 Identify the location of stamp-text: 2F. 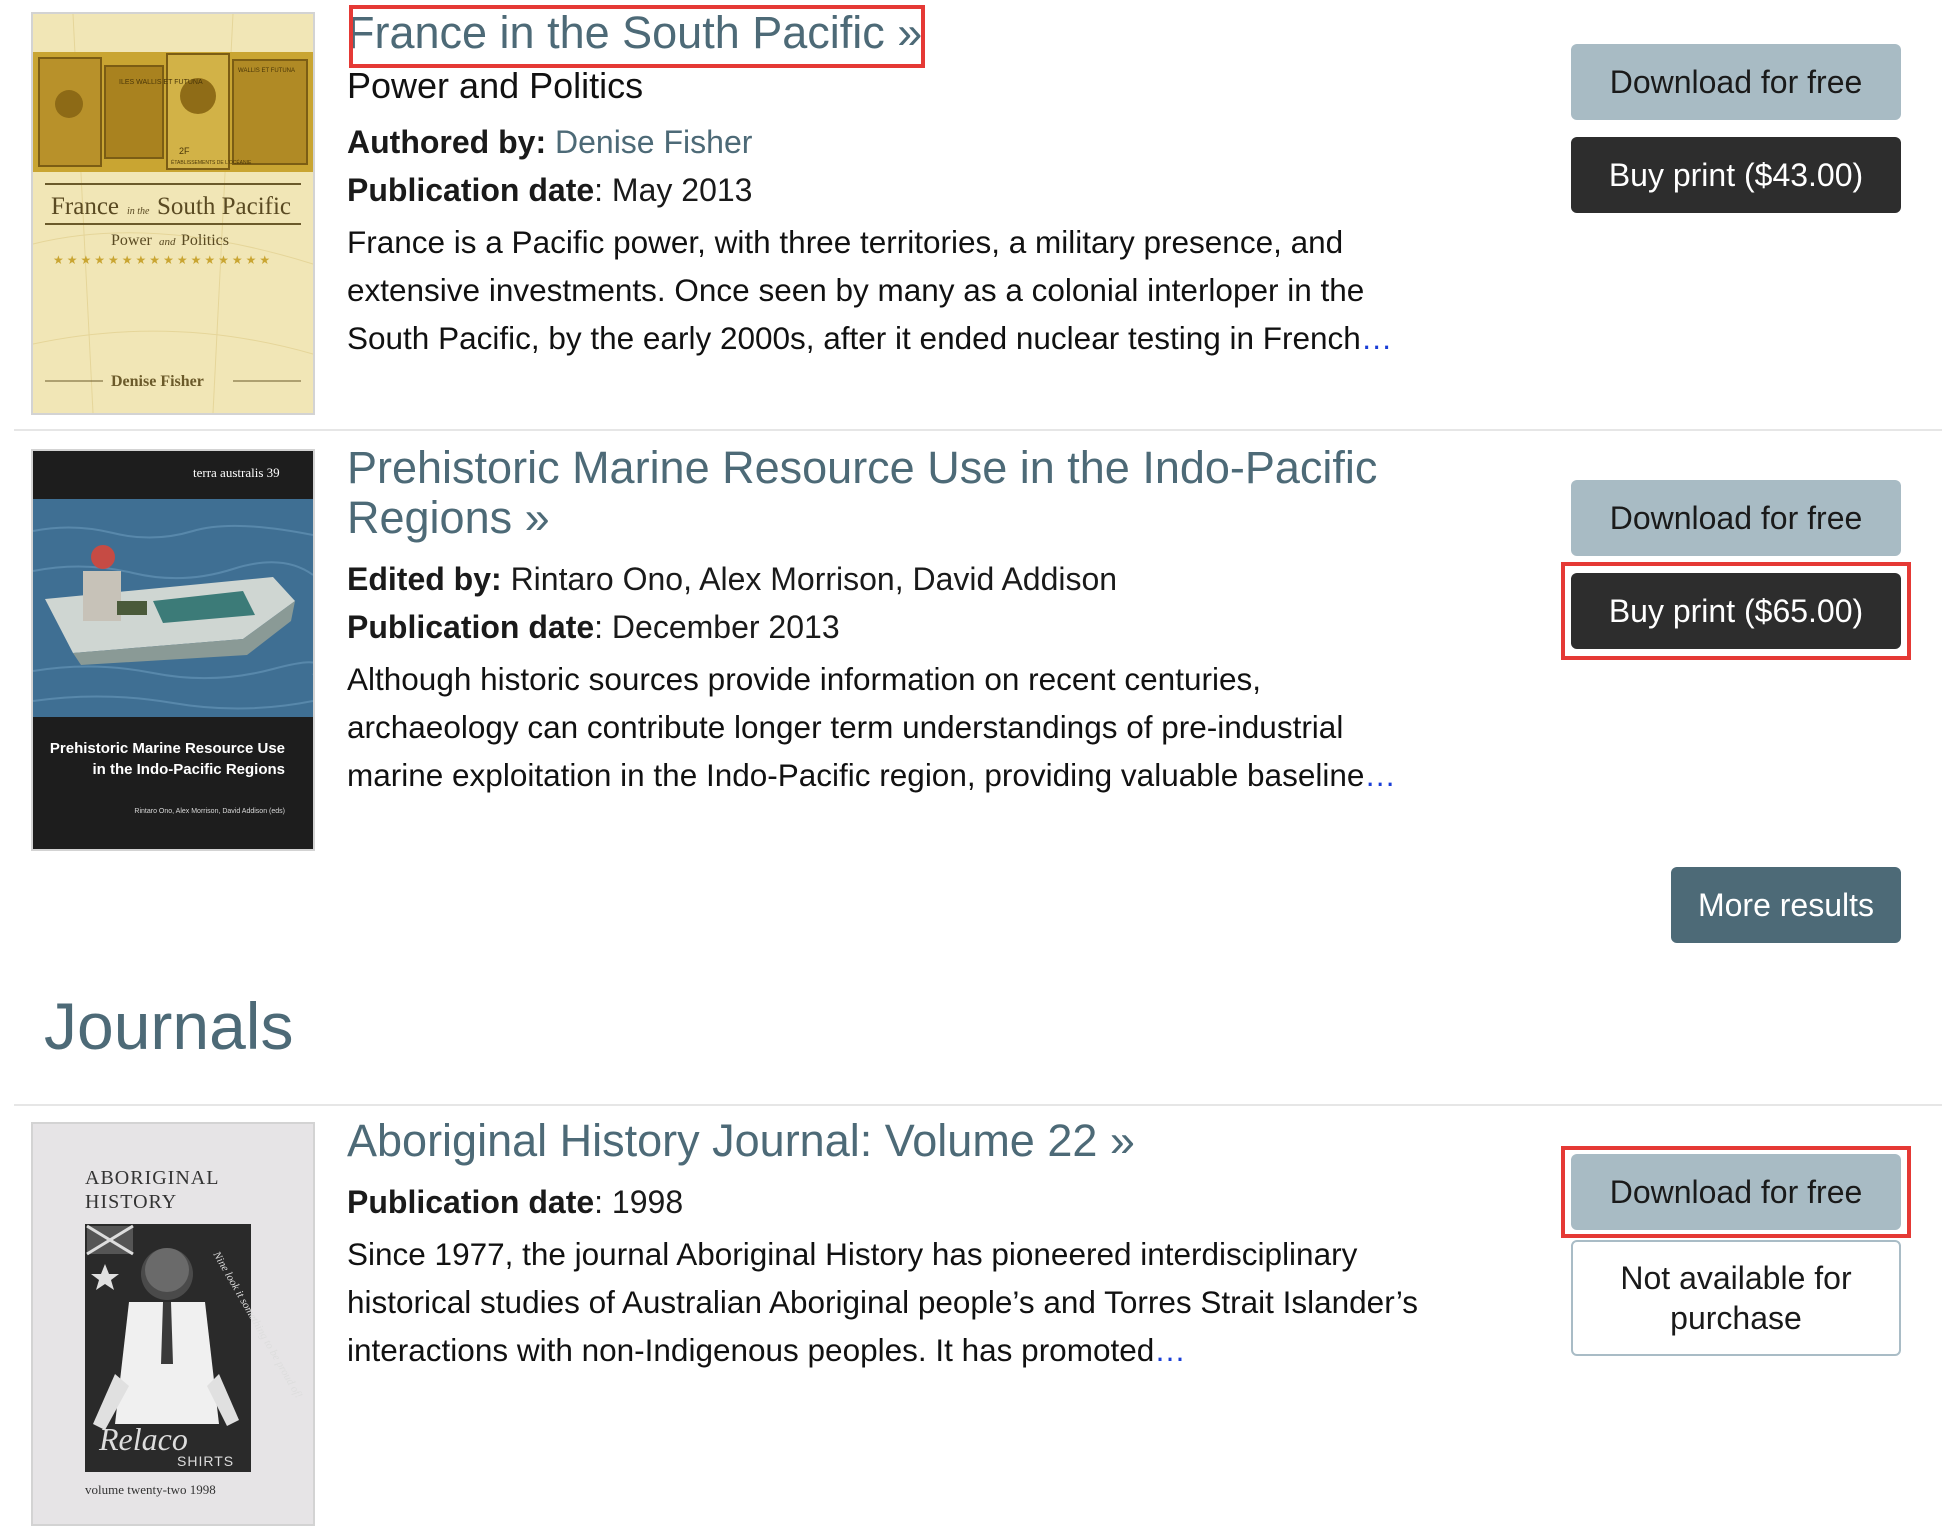
(184, 151).